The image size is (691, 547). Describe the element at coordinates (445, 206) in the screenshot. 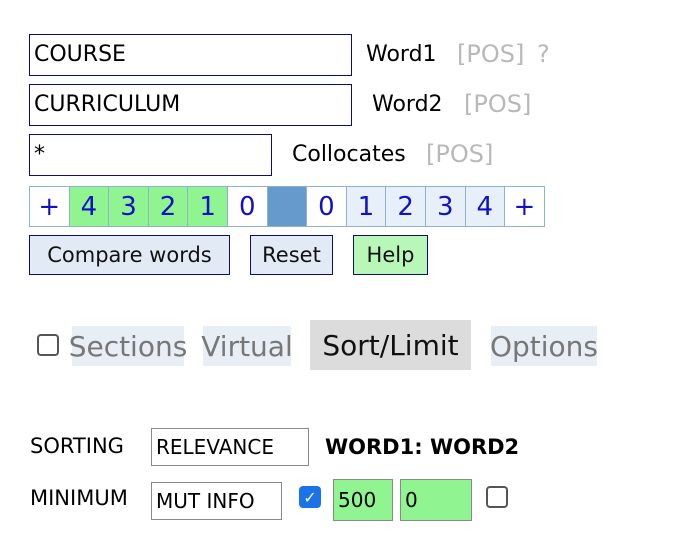

I see `span-right-3: 3` at that location.